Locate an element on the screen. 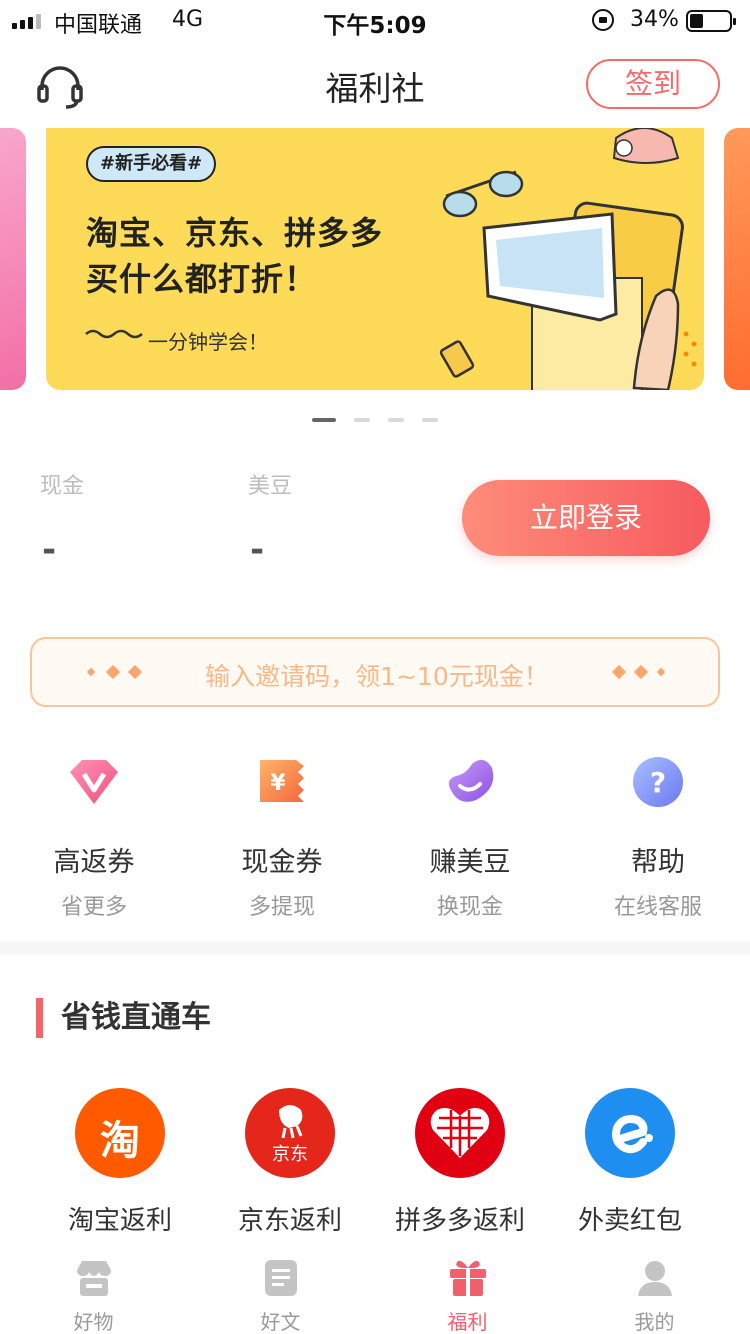 The width and height of the screenshot is (750, 1334). yuan-ticket-icon: ¥ is located at coordinates (282, 781).